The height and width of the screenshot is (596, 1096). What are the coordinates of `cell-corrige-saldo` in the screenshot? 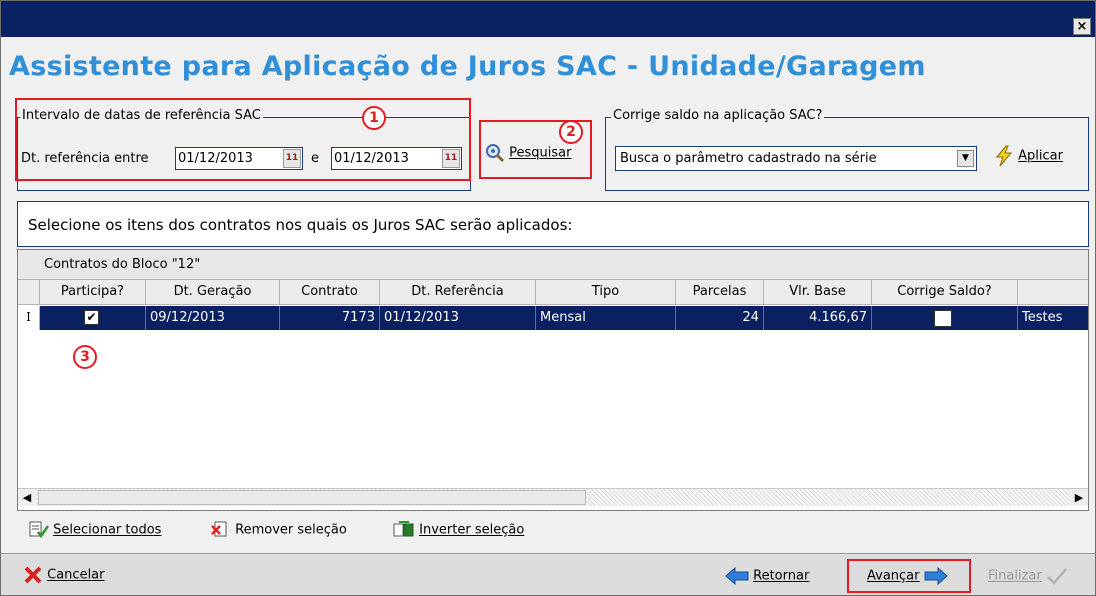 It's located at (945, 318).